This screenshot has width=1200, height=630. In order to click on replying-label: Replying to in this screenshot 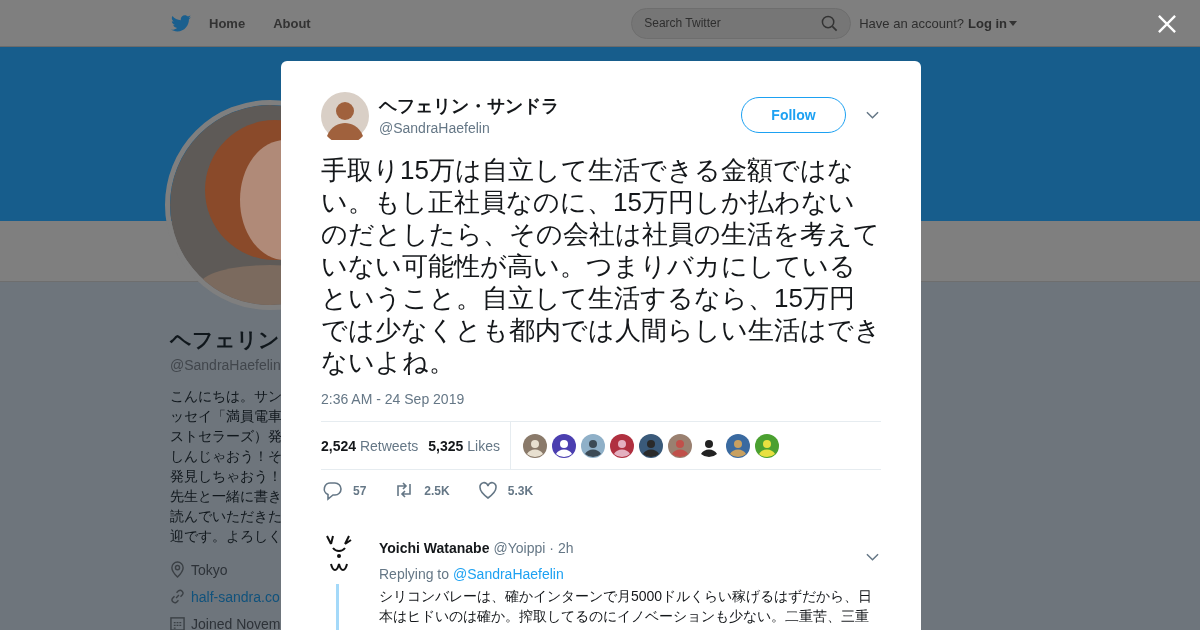, I will do `click(414, 574)`.